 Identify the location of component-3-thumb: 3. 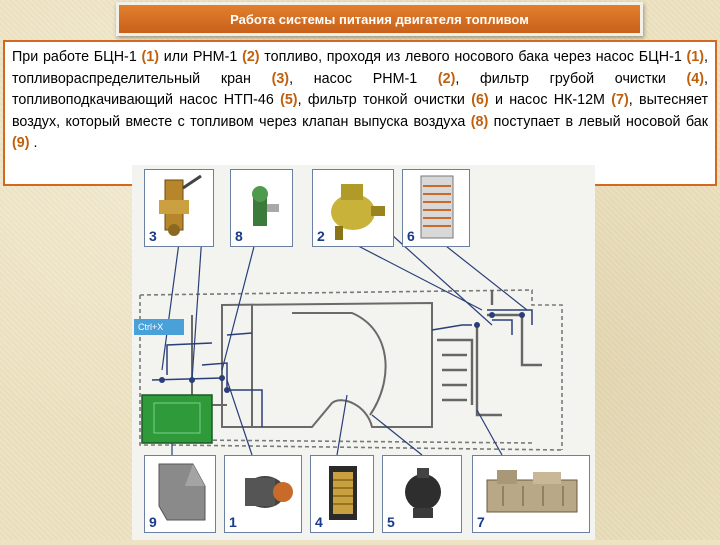
(179, 208).